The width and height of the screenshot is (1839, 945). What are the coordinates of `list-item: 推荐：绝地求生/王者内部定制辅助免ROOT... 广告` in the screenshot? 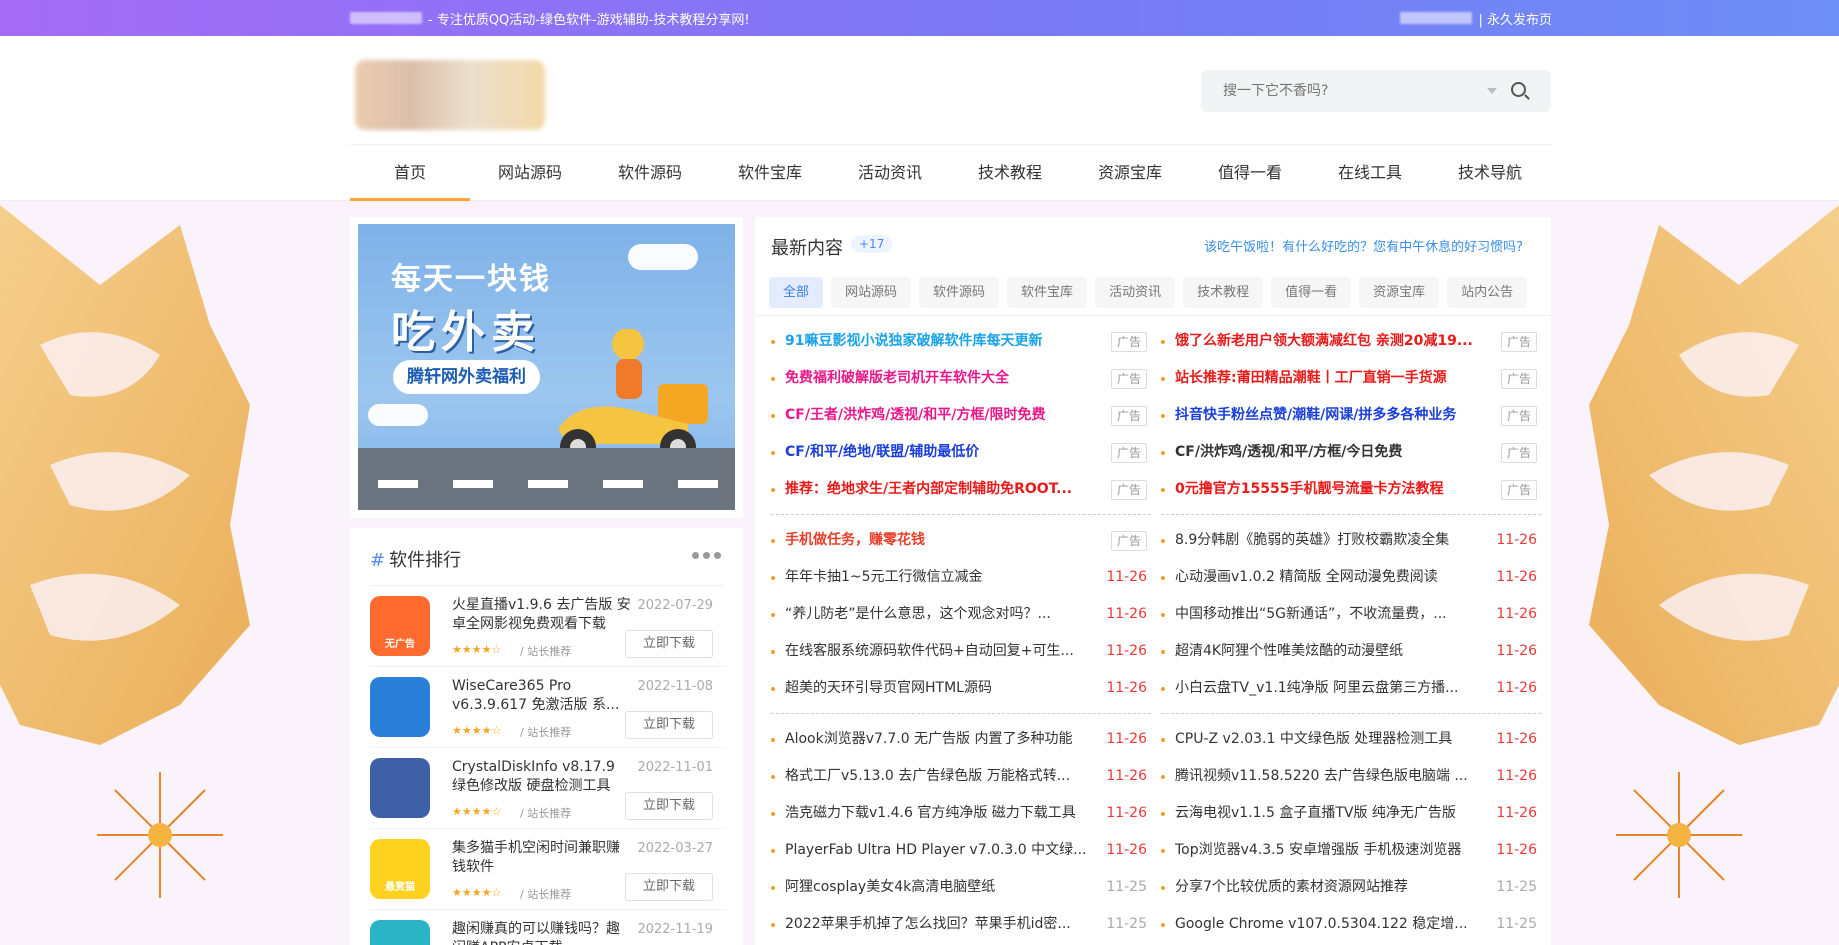 It's located at (961, 489).